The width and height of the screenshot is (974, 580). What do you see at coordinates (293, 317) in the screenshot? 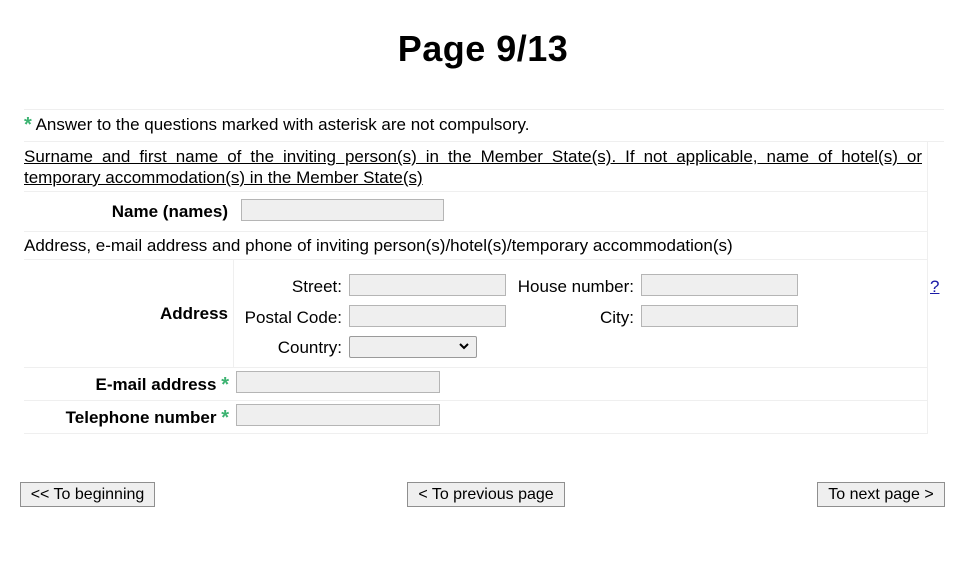
I see `postal-code-label: Postal Code:` at bounding box center [293, 317].